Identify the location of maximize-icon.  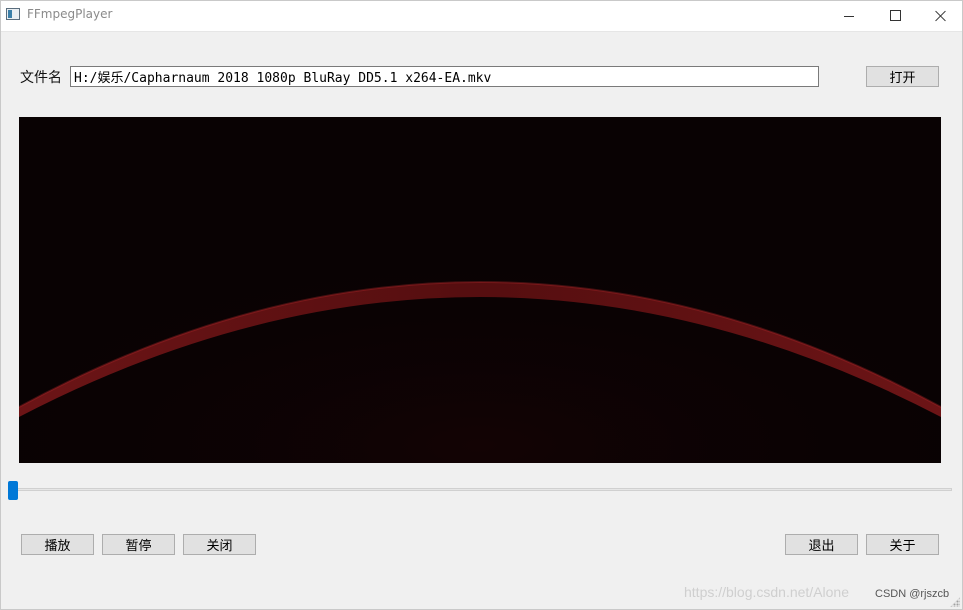
(895, 15).